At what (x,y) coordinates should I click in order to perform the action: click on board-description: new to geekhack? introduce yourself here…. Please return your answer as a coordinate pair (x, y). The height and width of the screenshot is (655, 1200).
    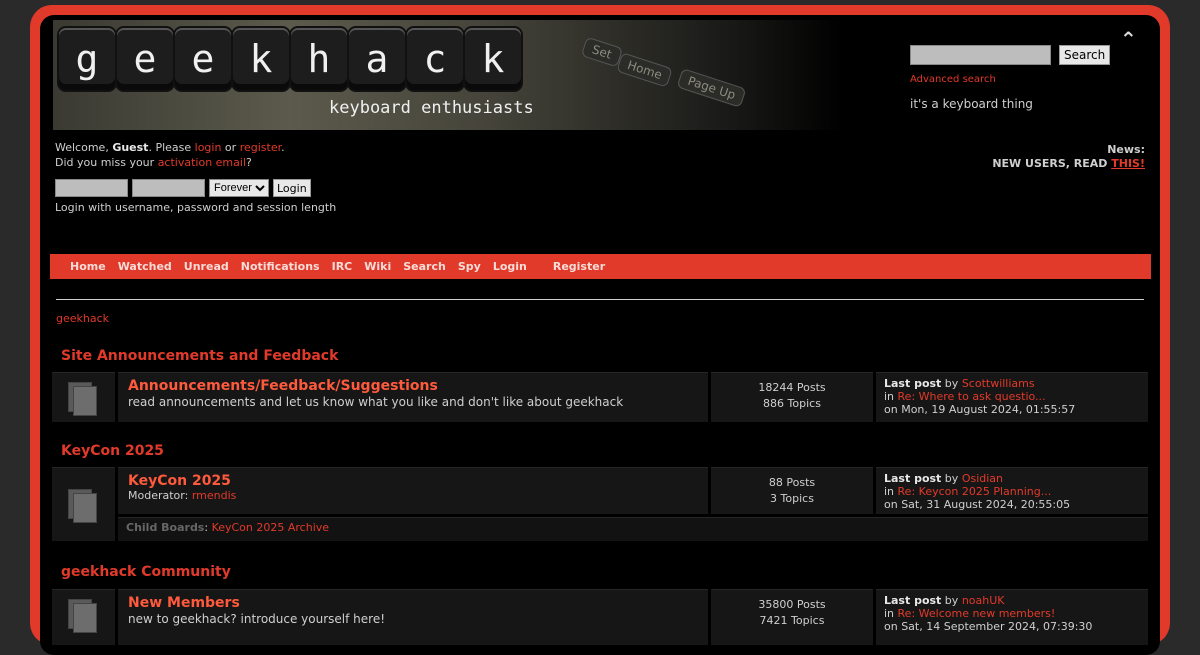
    Looking at the image, I should click on (257, 619).